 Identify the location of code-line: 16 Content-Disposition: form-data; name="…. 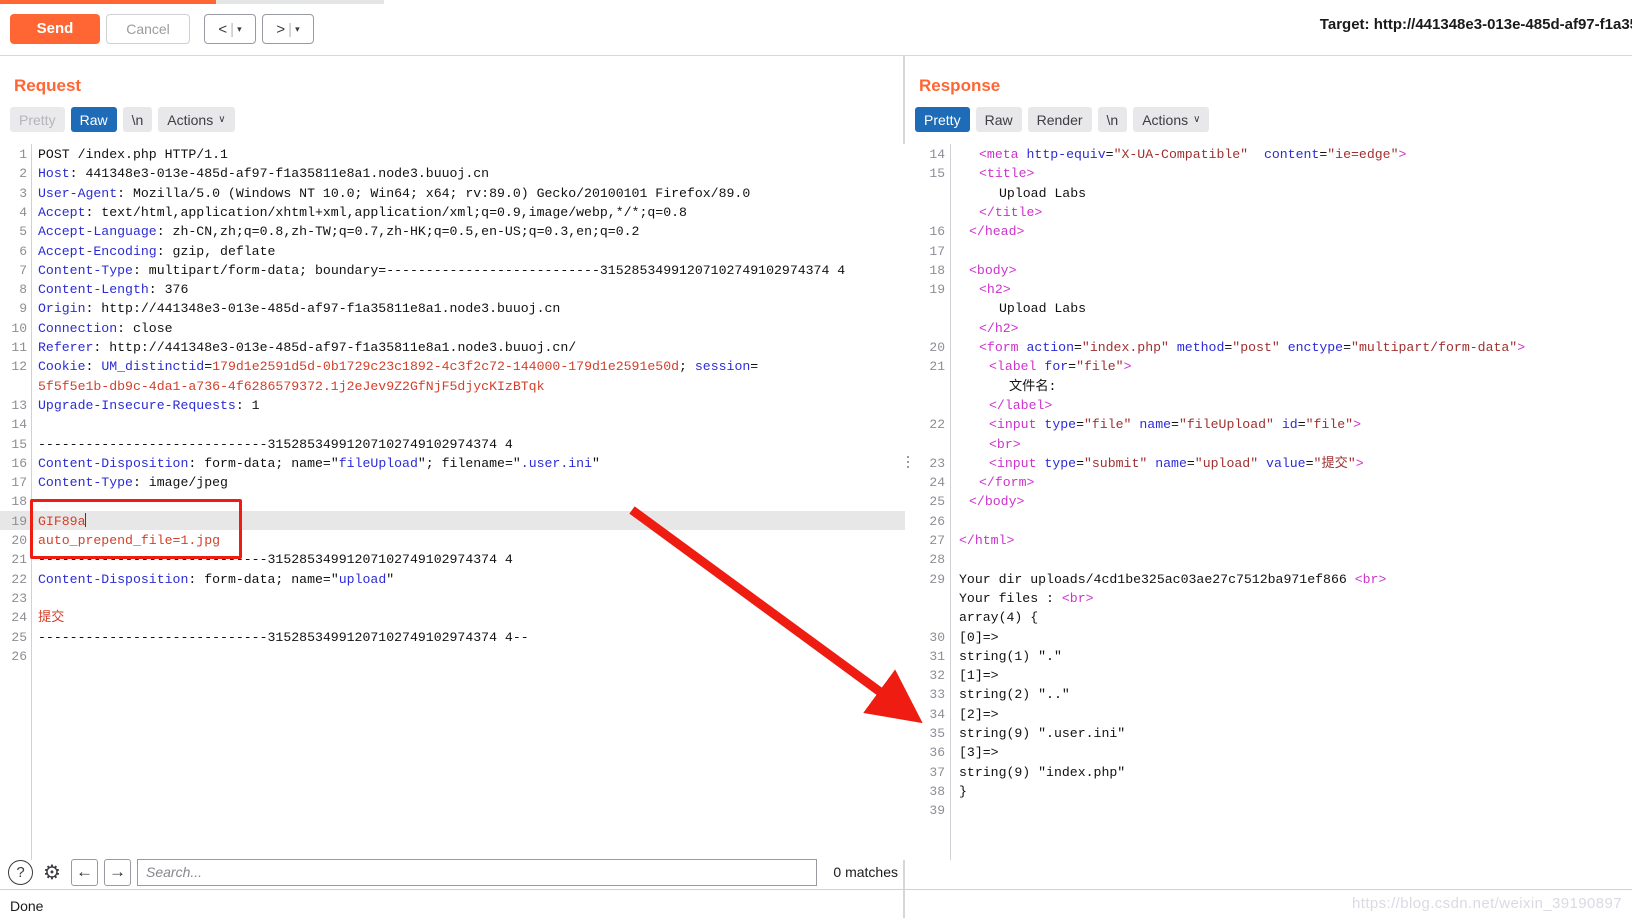
(452, 462).